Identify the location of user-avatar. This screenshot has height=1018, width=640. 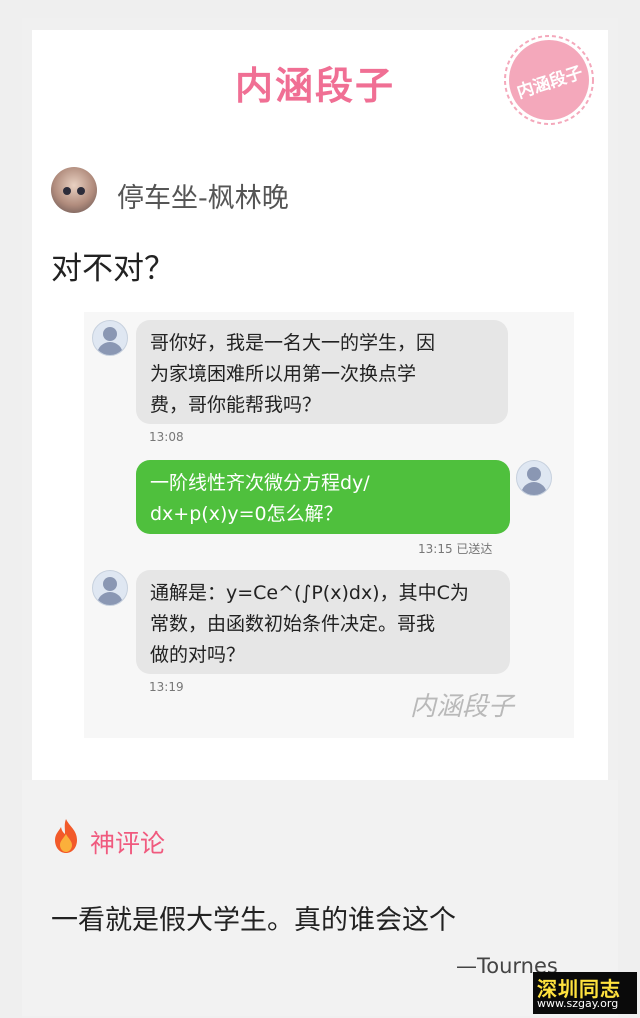
(74, 190).